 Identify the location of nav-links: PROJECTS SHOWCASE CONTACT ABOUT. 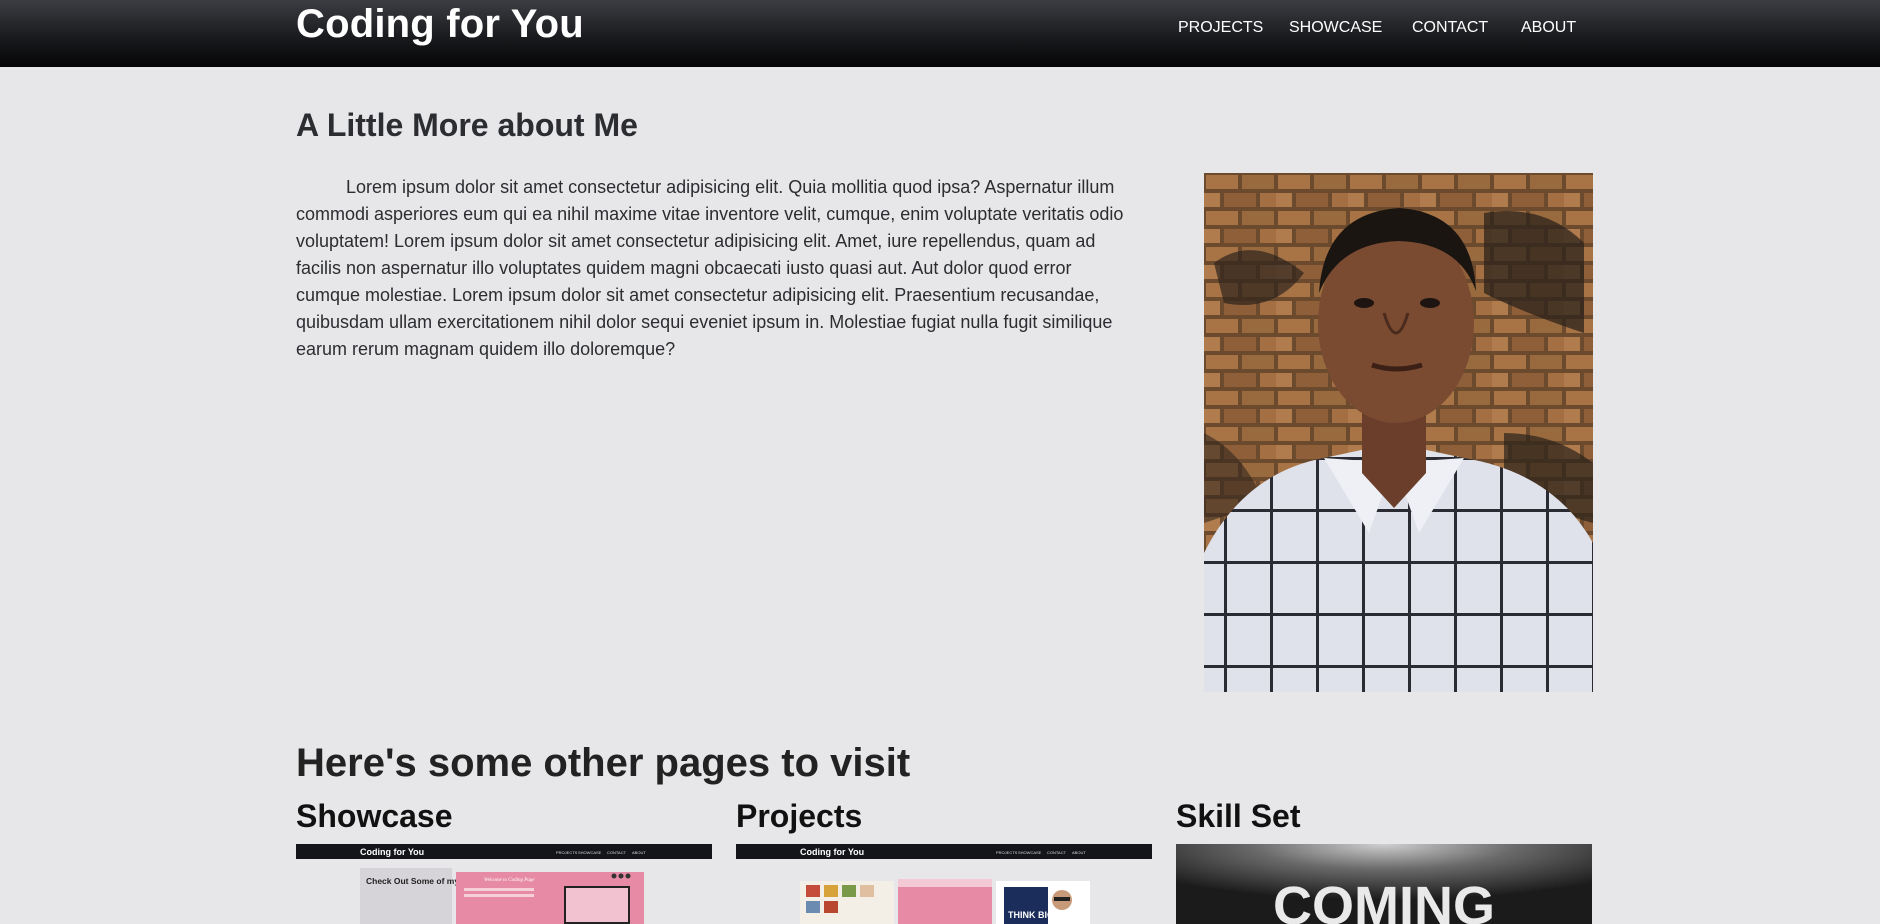
(940, 34).